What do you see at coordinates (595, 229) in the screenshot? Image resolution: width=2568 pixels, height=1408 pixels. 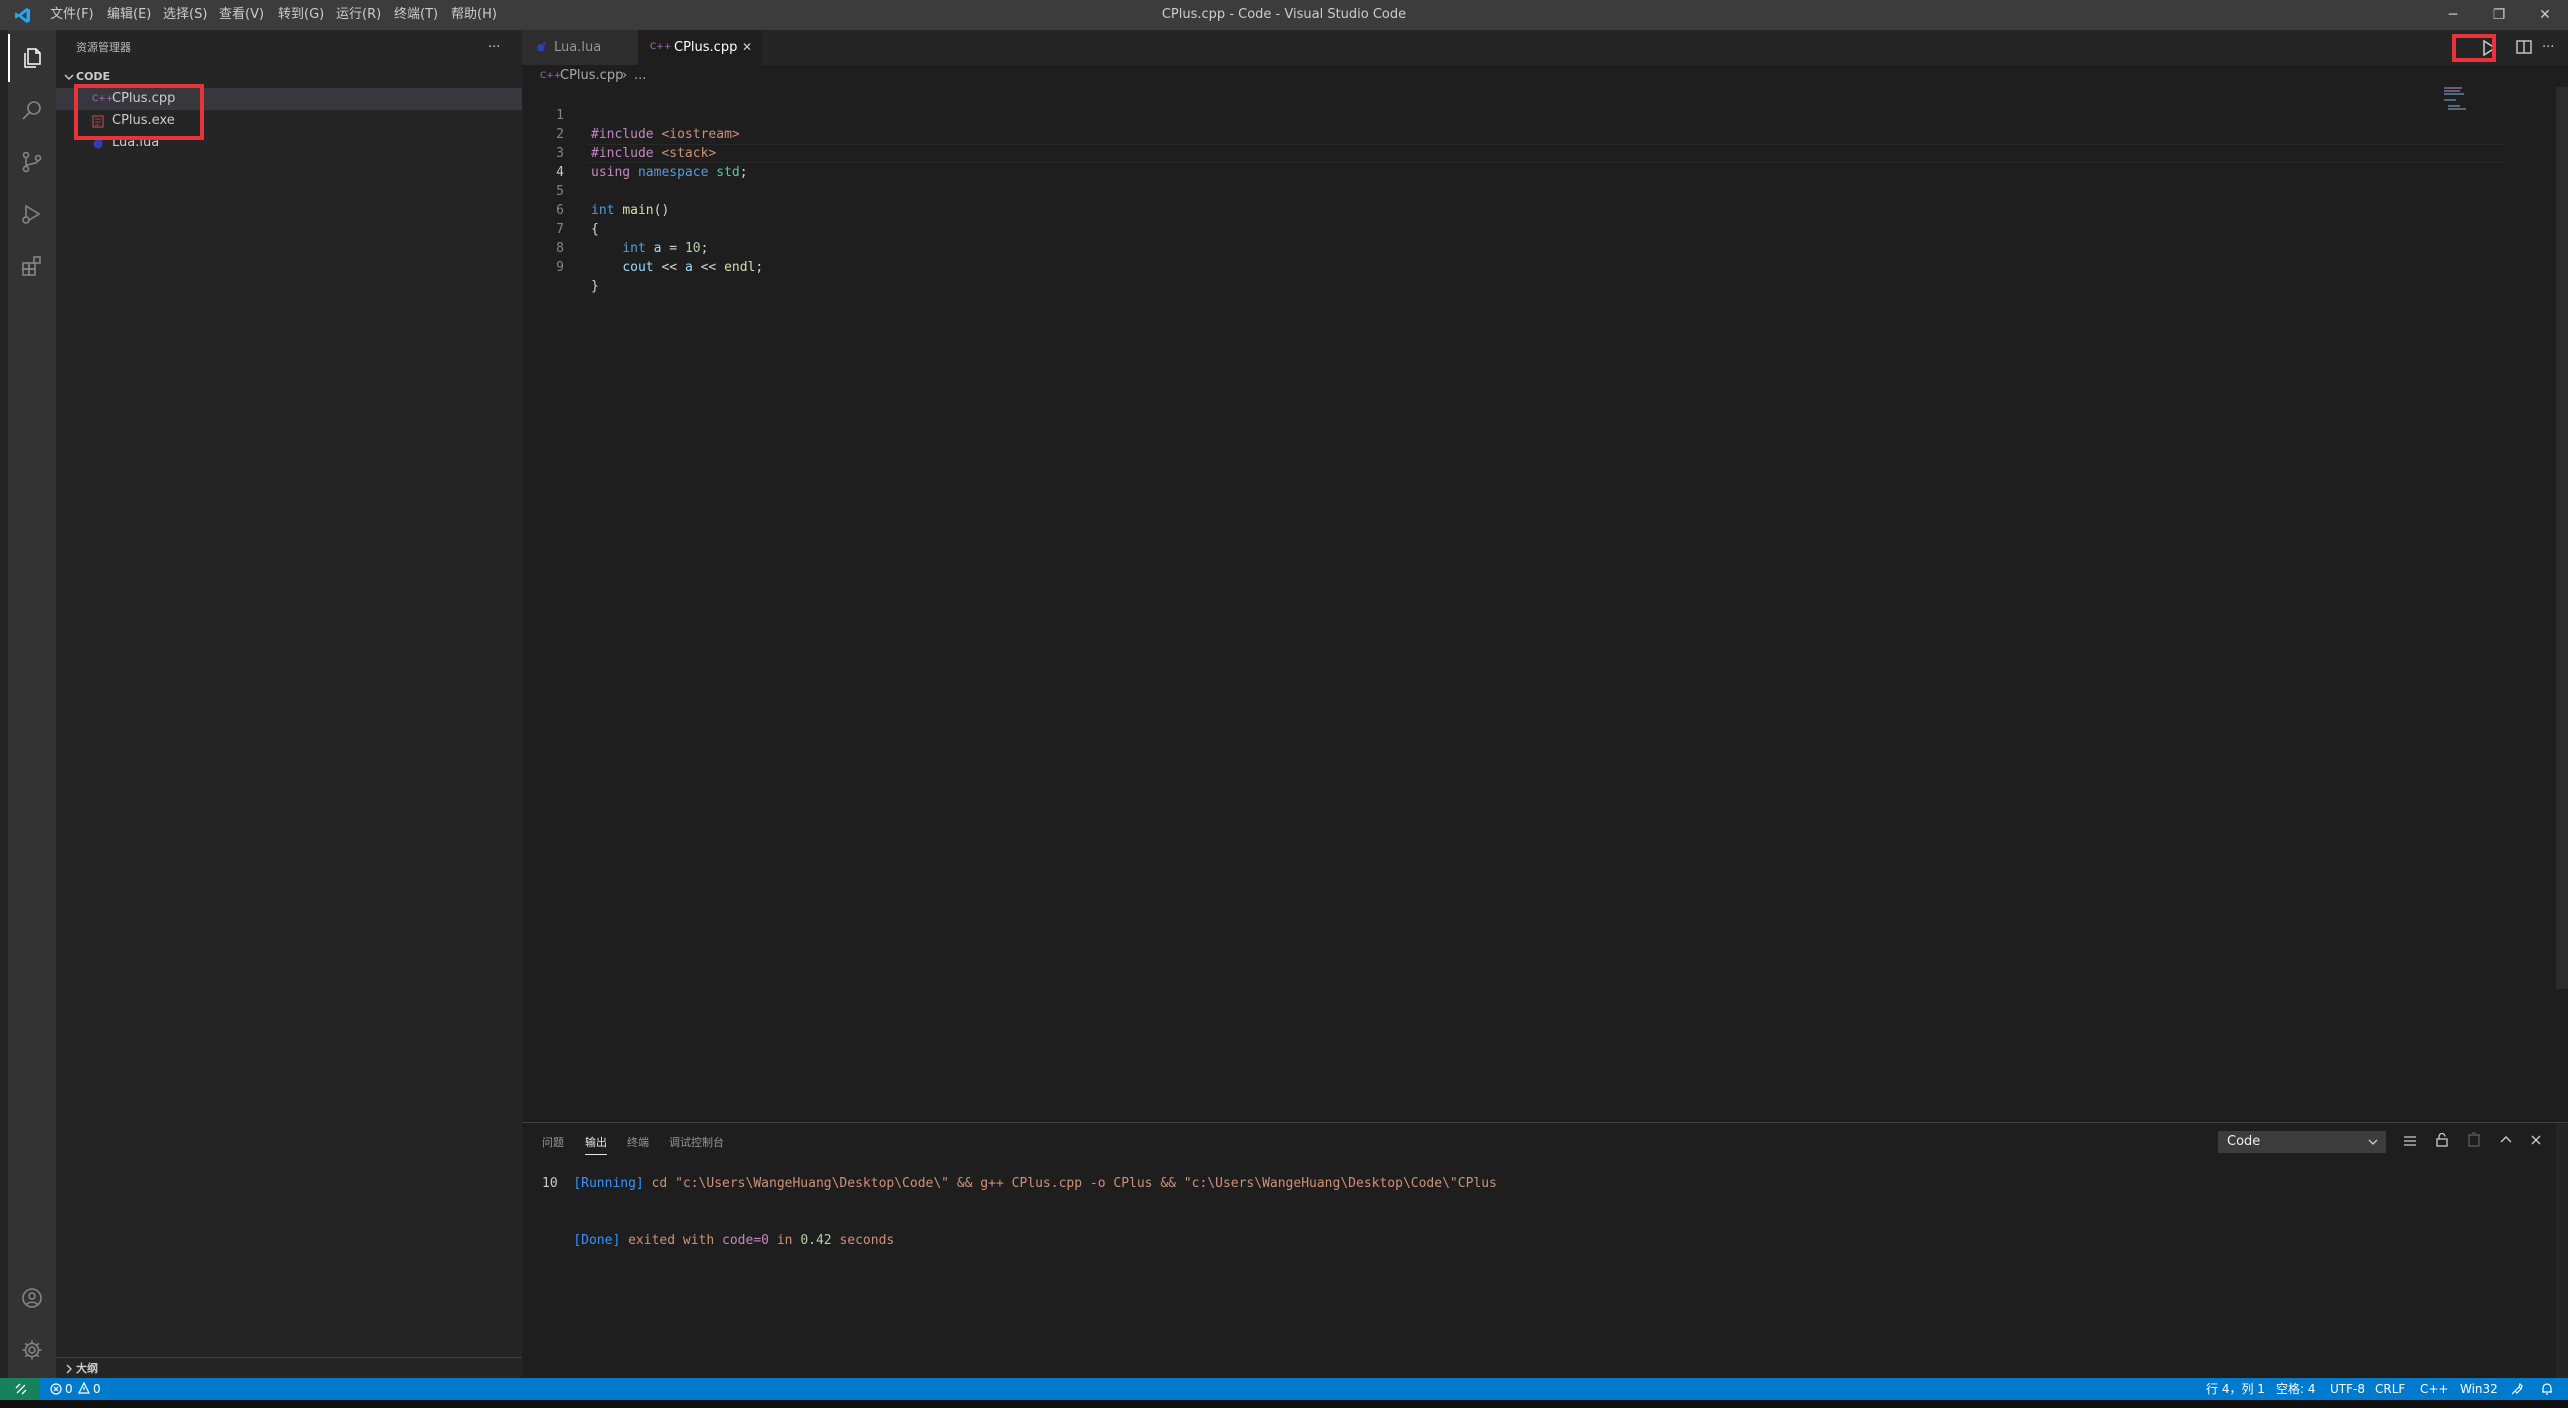 I see `line-text: {` at bounding box center [595, 229].